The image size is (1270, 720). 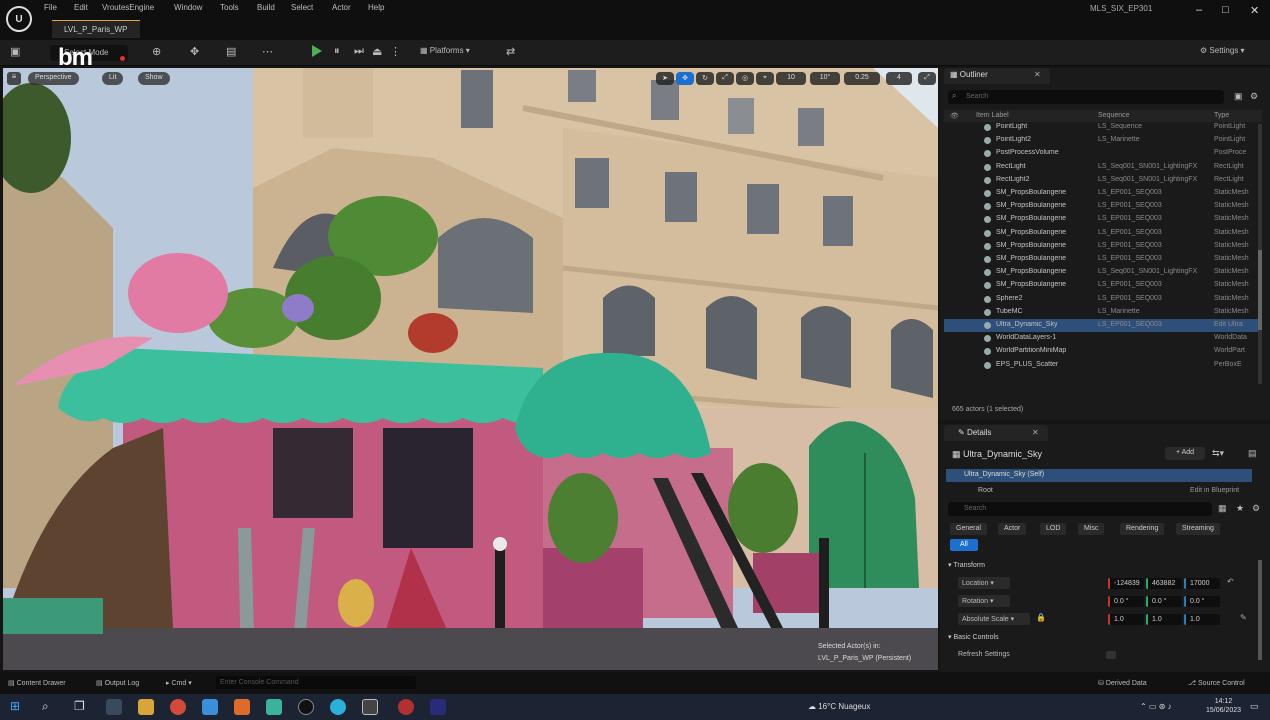 I want to click on weather-widget: ☁ 16°C Nuageux, so click(x=839, y=706).